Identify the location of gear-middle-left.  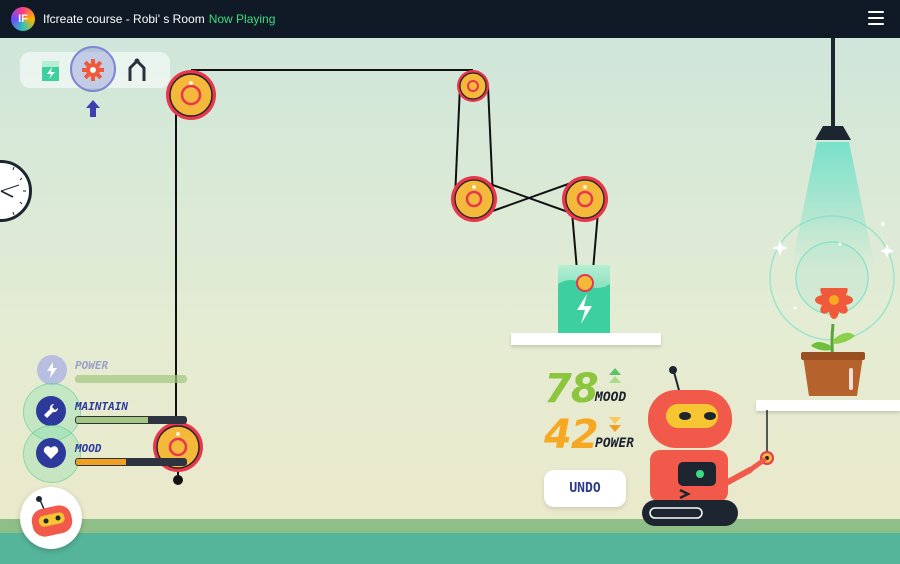
(474, 199).